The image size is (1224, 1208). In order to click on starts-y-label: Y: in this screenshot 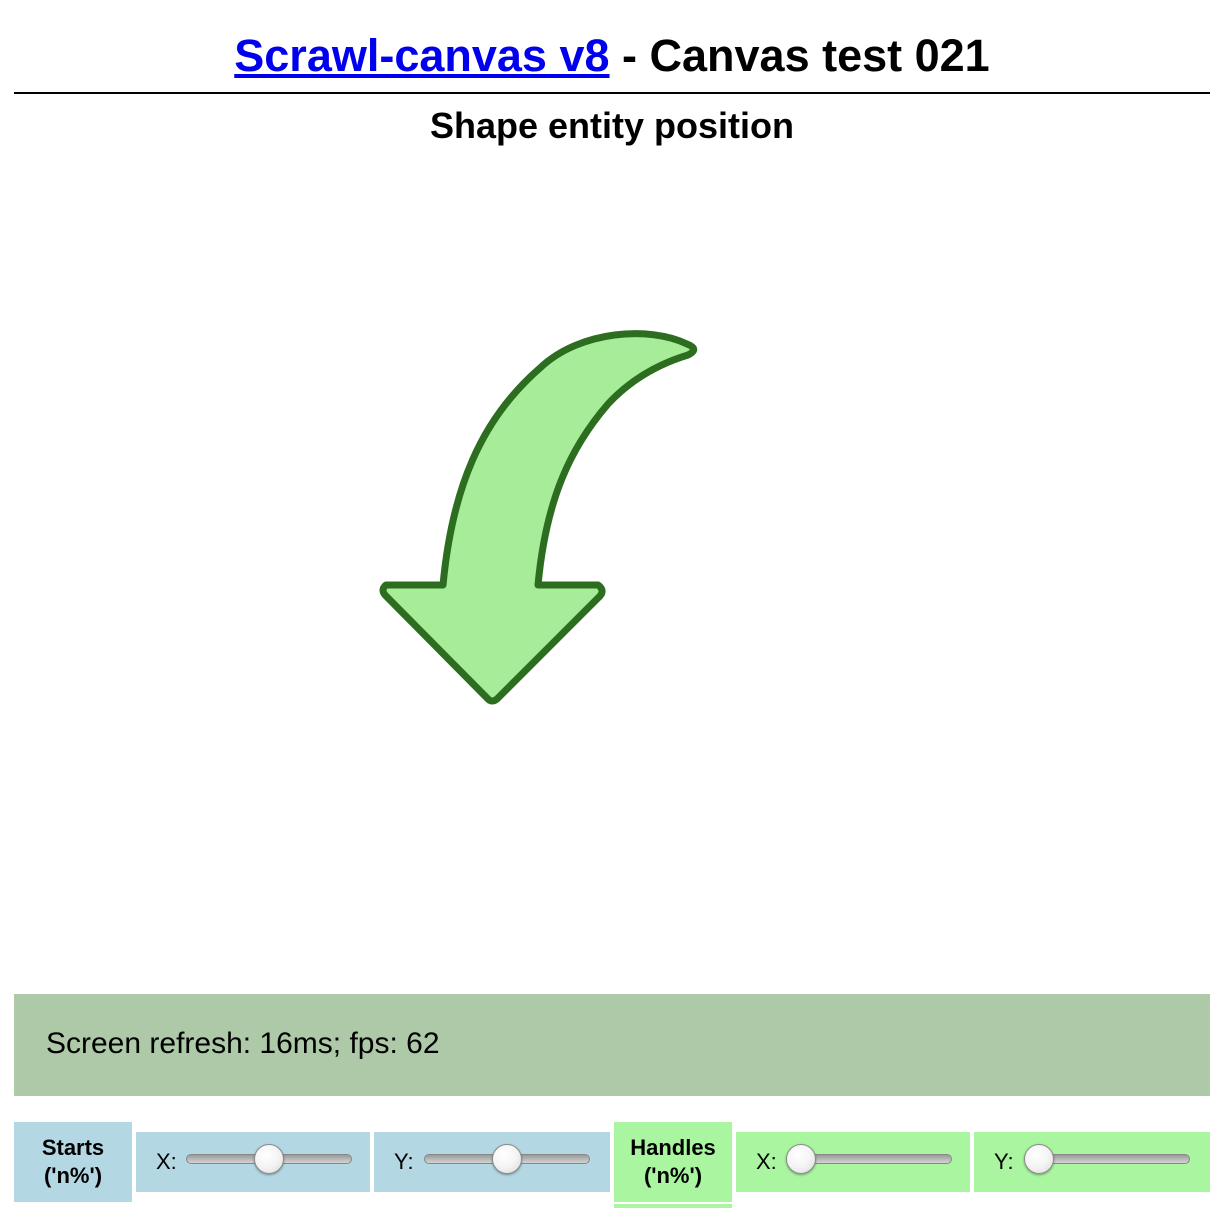, I will do `click(404, 1161)`.